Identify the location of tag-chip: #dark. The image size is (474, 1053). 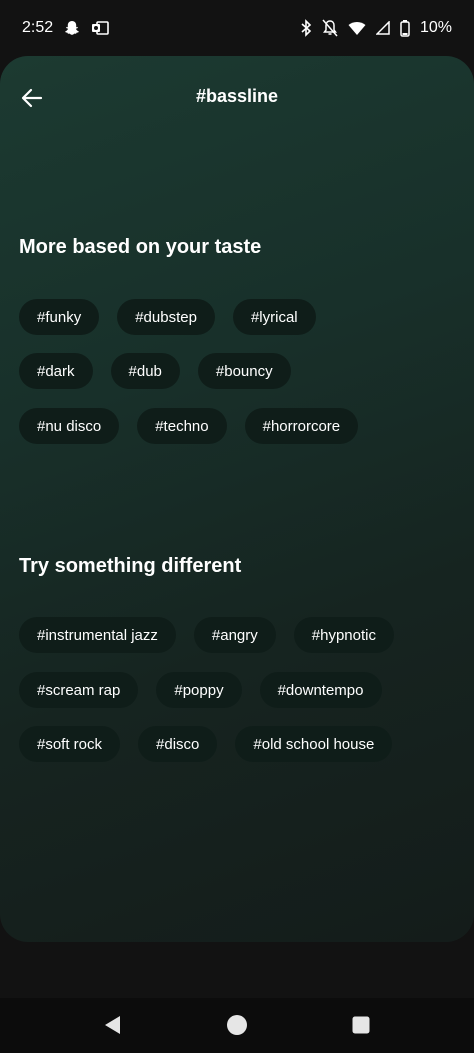
(56, 371).